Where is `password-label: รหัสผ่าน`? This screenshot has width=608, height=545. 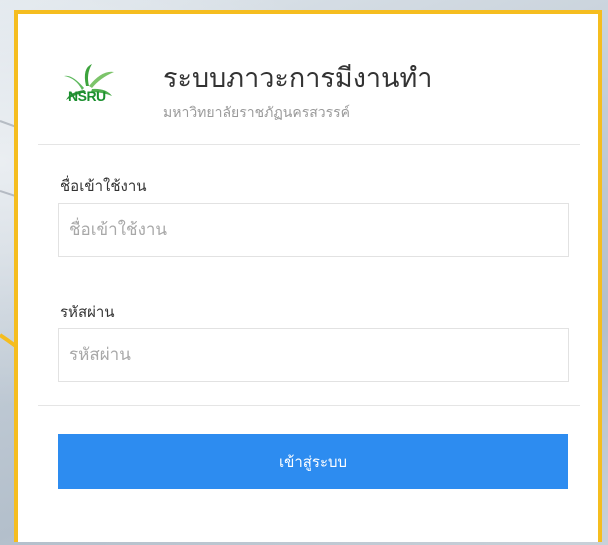
password-label: รหัสผ่าน is located at coordinates (87, 312).